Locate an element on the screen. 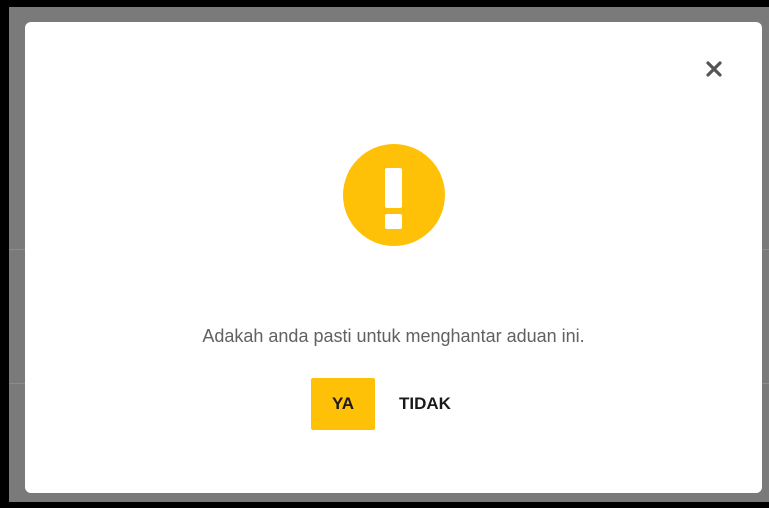 This screenshot has width=769, height=508. yes-button: YA is located at coordinates (343, 404).